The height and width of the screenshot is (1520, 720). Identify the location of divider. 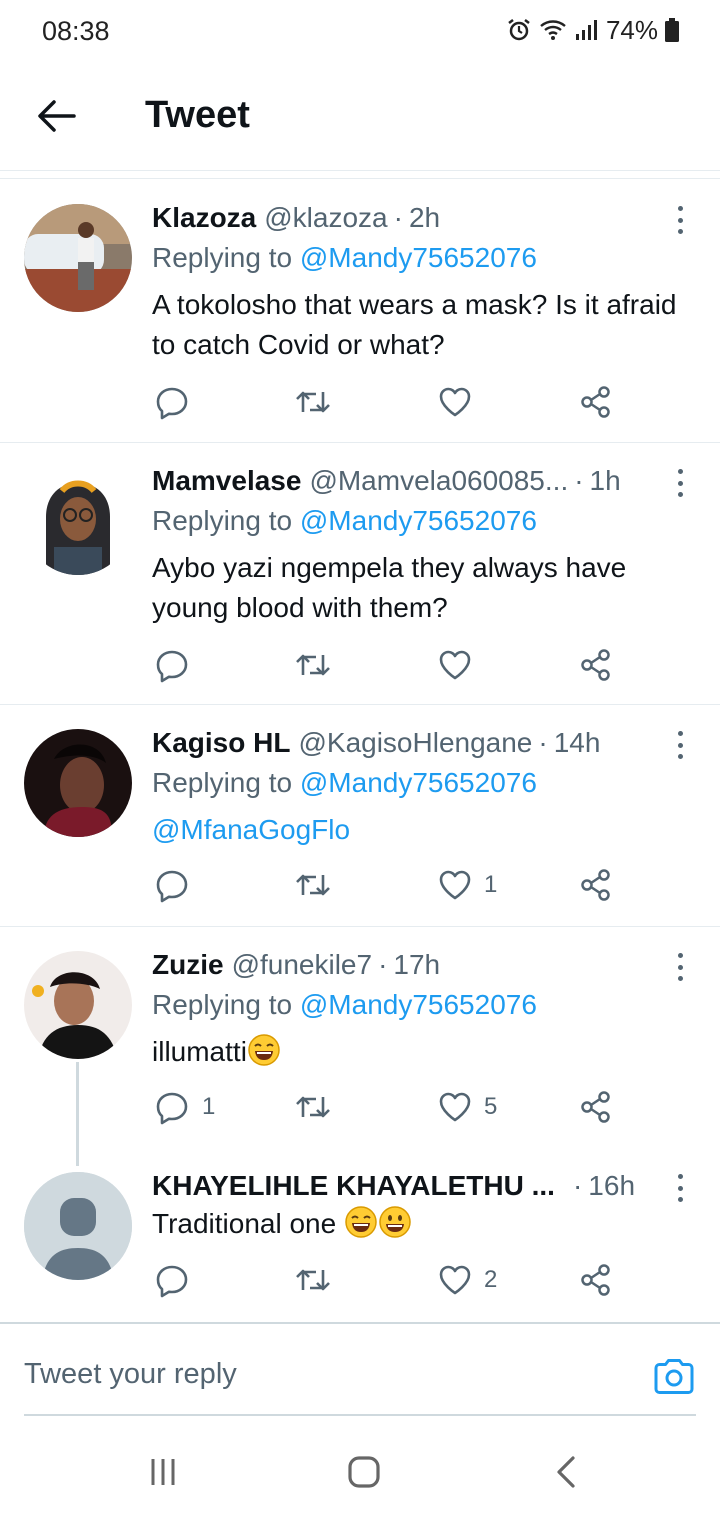
(360, 178).